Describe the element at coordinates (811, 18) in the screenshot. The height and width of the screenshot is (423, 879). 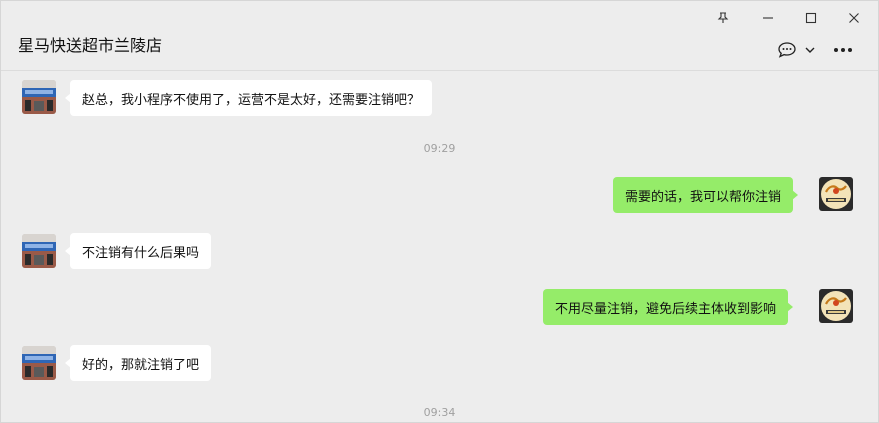
I see `maximize-icon` at that location.